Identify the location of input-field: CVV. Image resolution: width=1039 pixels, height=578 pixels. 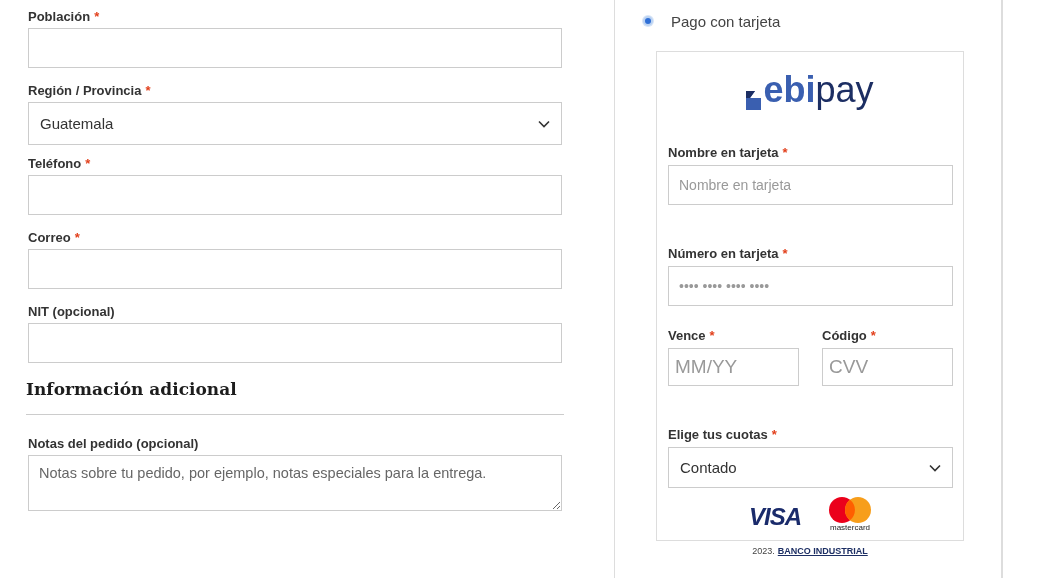
(887, 367).